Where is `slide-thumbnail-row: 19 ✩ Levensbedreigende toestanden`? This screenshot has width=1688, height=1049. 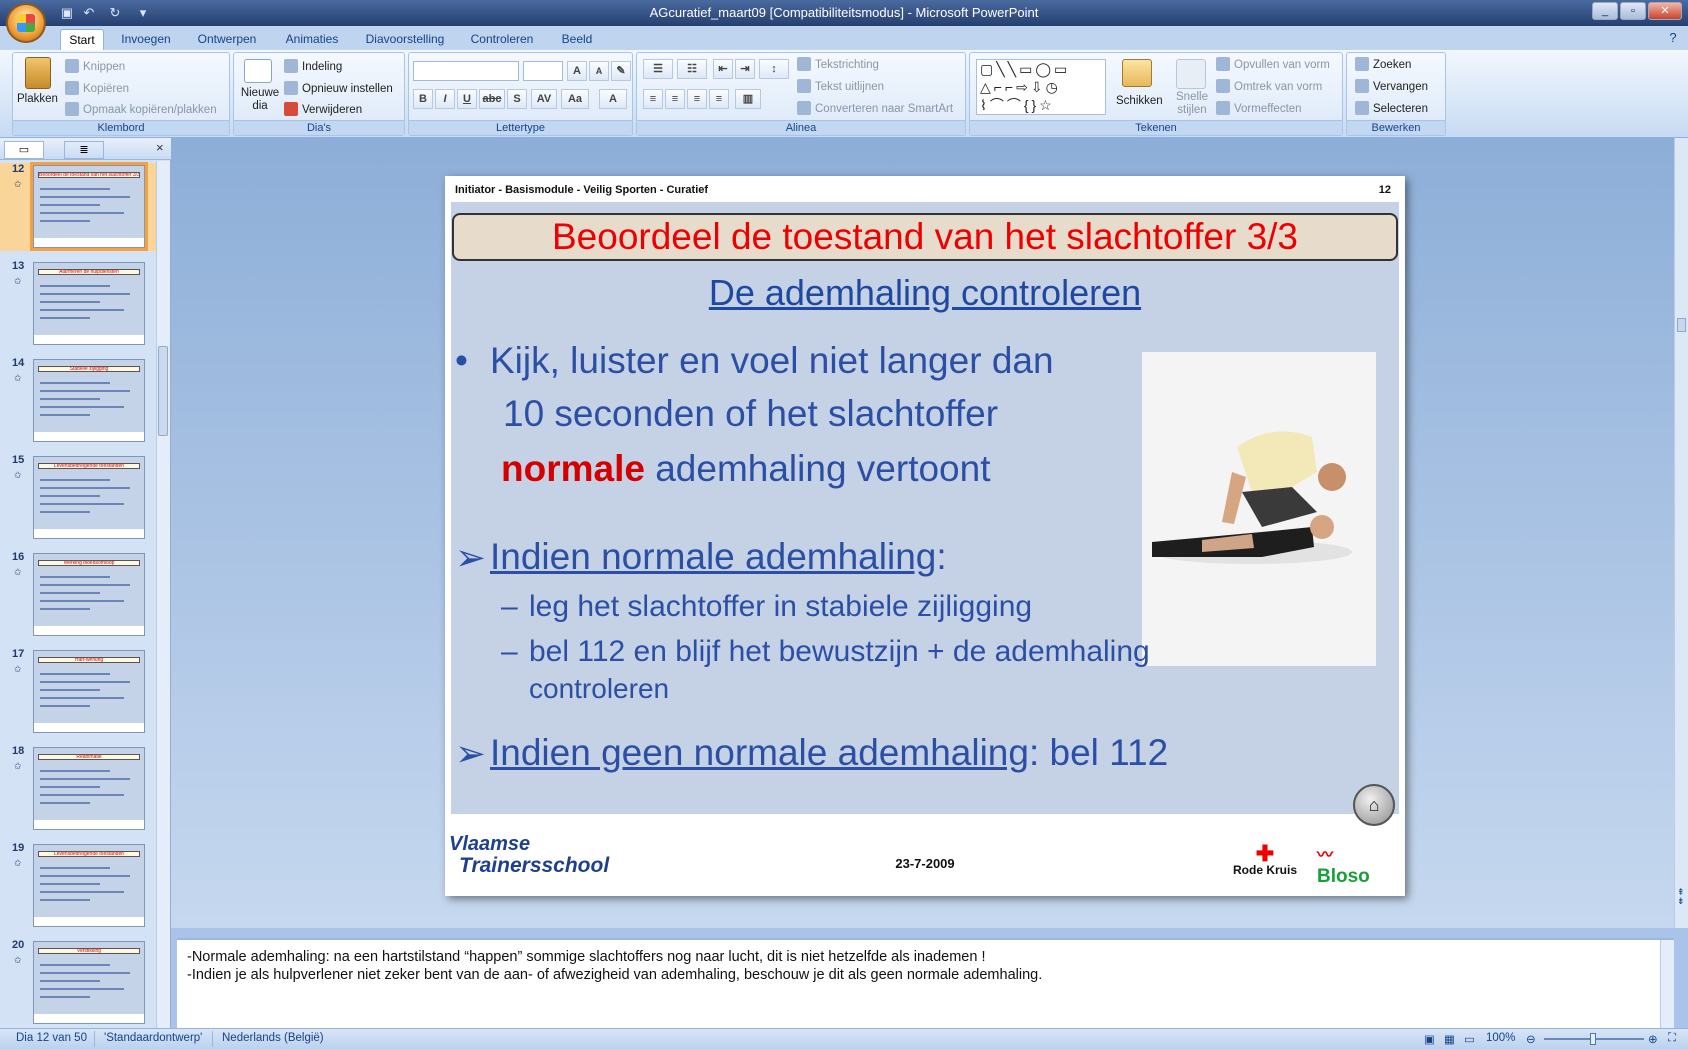 slide-thumbnail-row: 19 ✩ Levensbedreigende toestanden is located at coordinates (80, 886).